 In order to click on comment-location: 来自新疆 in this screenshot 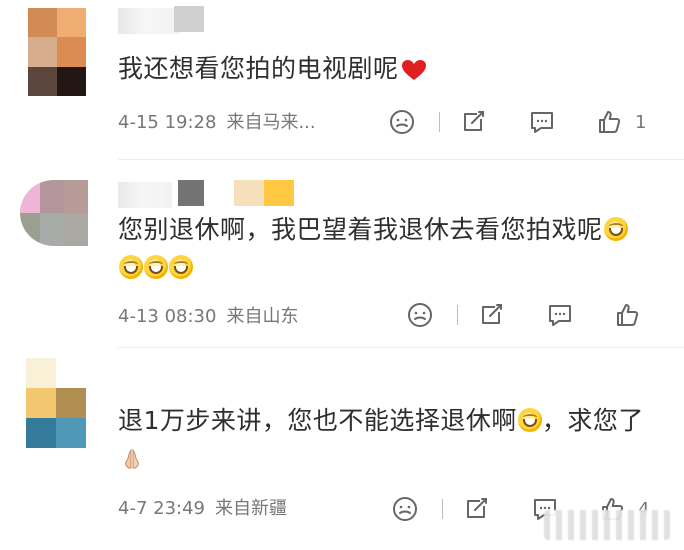, I will do `click(251, 508)`.